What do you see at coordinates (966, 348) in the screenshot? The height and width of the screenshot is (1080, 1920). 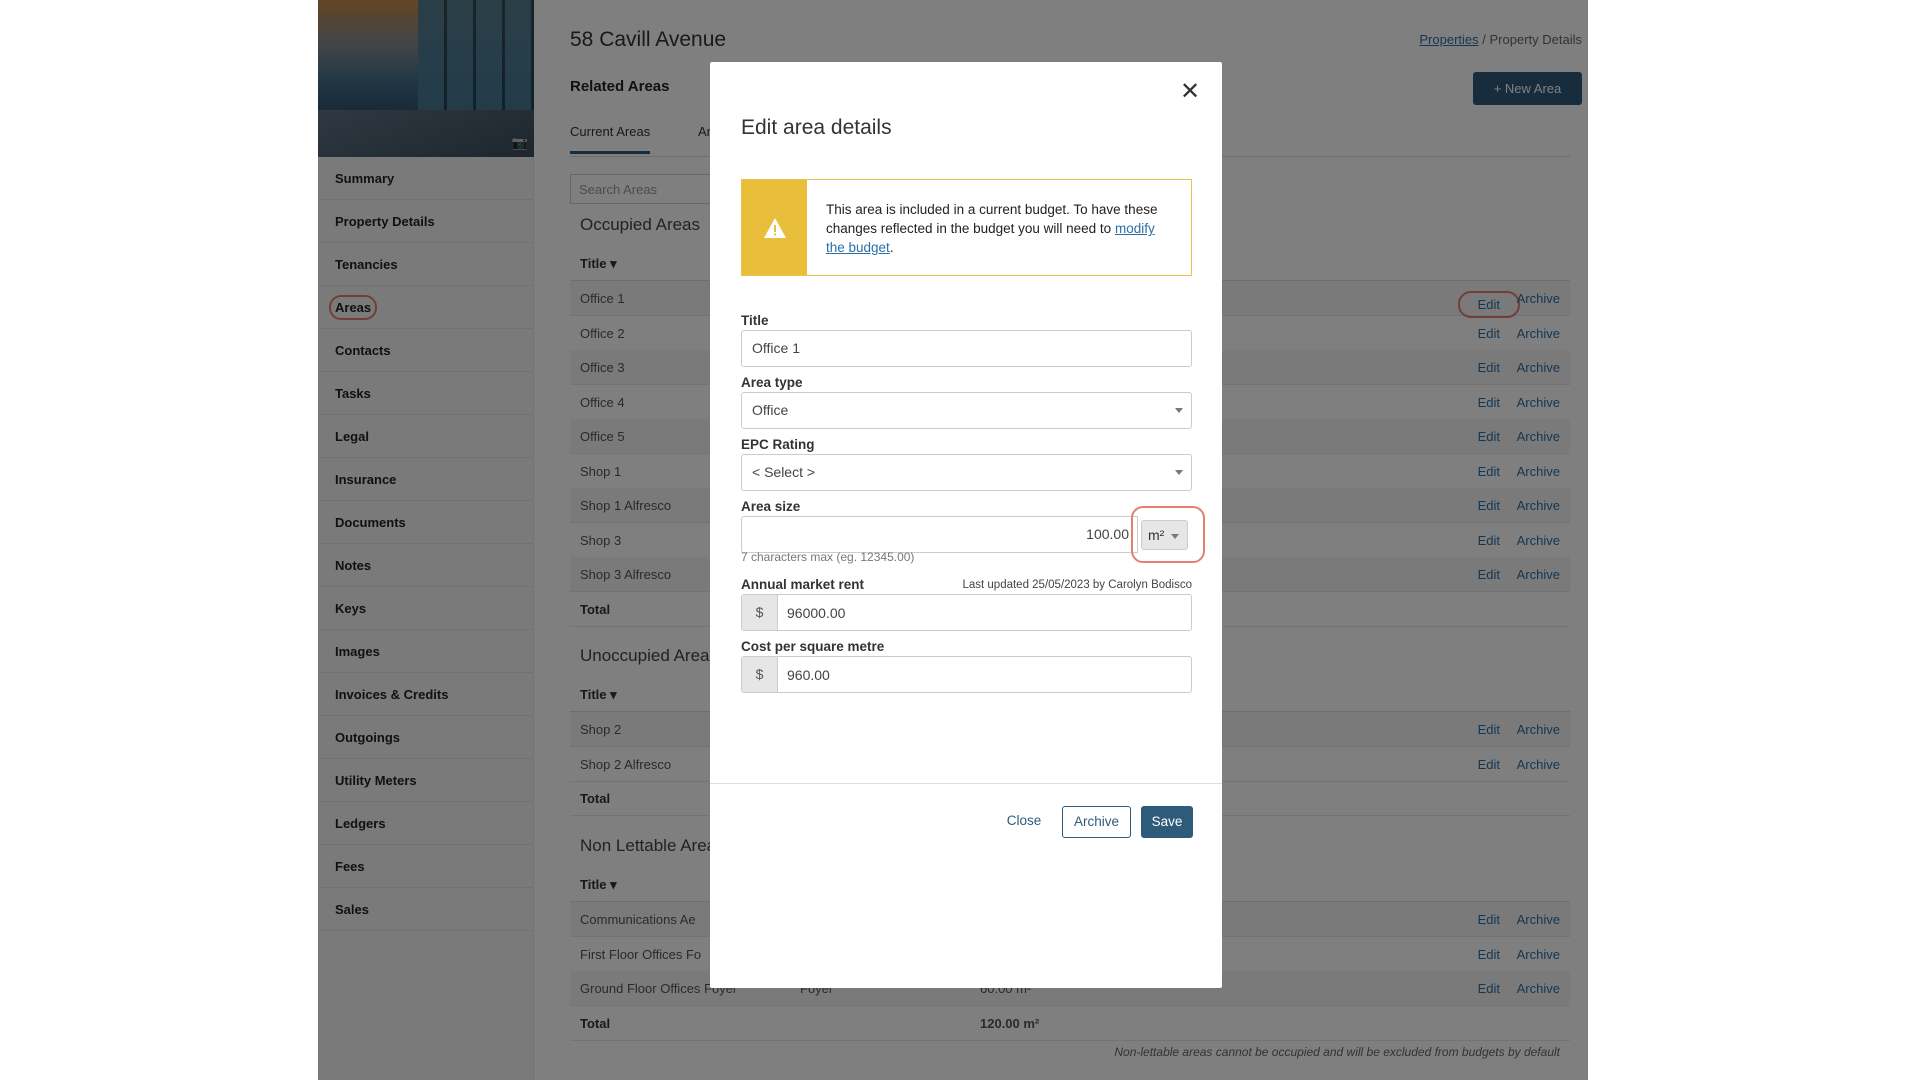 I see `title-field: Office 1` at bounding box center [966, 348].